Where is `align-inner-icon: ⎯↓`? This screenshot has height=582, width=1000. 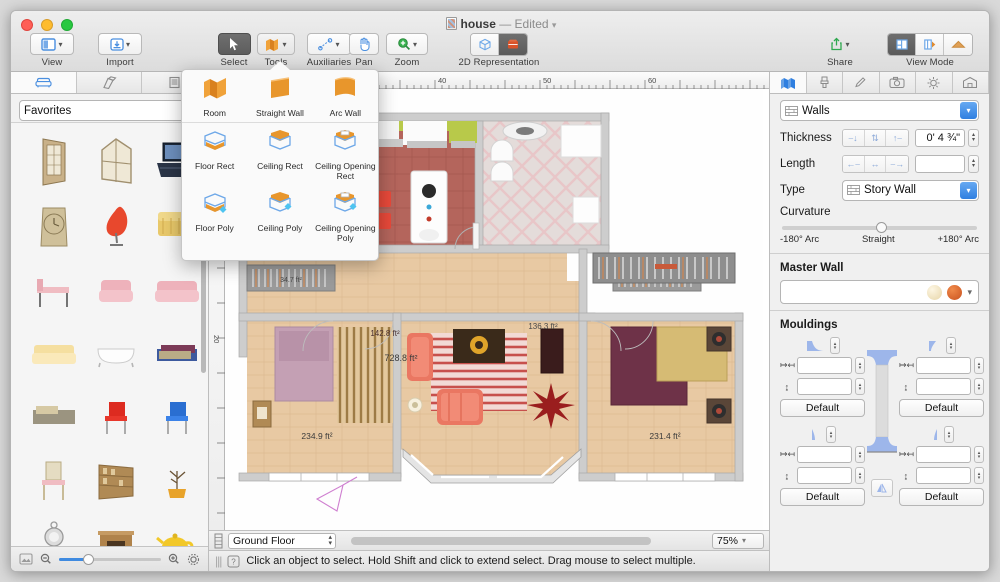
align-inner-icon: ⎯↓ is located at coordinates (853, 138).